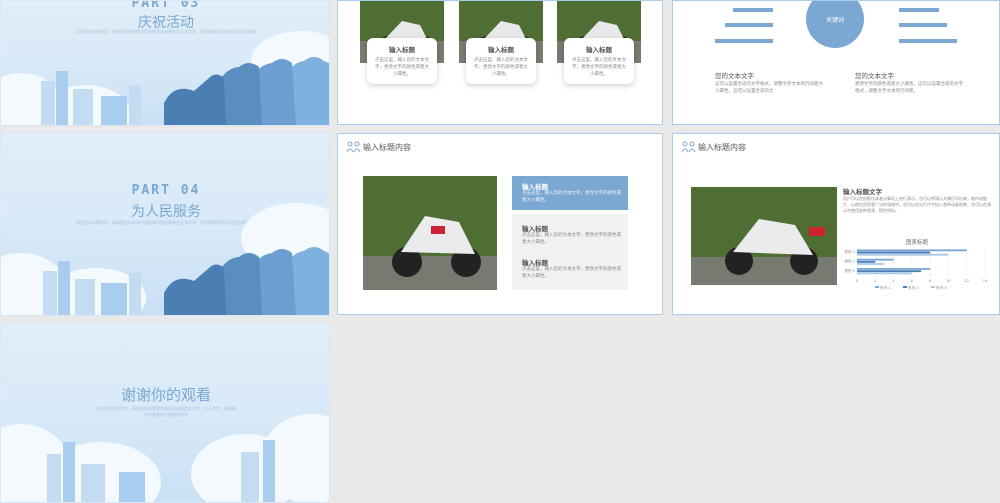 Image resolution: width=1000 pixels, height=503 pixels. Describe the element at coordinates (913, 287) in the screenshot. I see `legend-label: 系列 2` at that location.